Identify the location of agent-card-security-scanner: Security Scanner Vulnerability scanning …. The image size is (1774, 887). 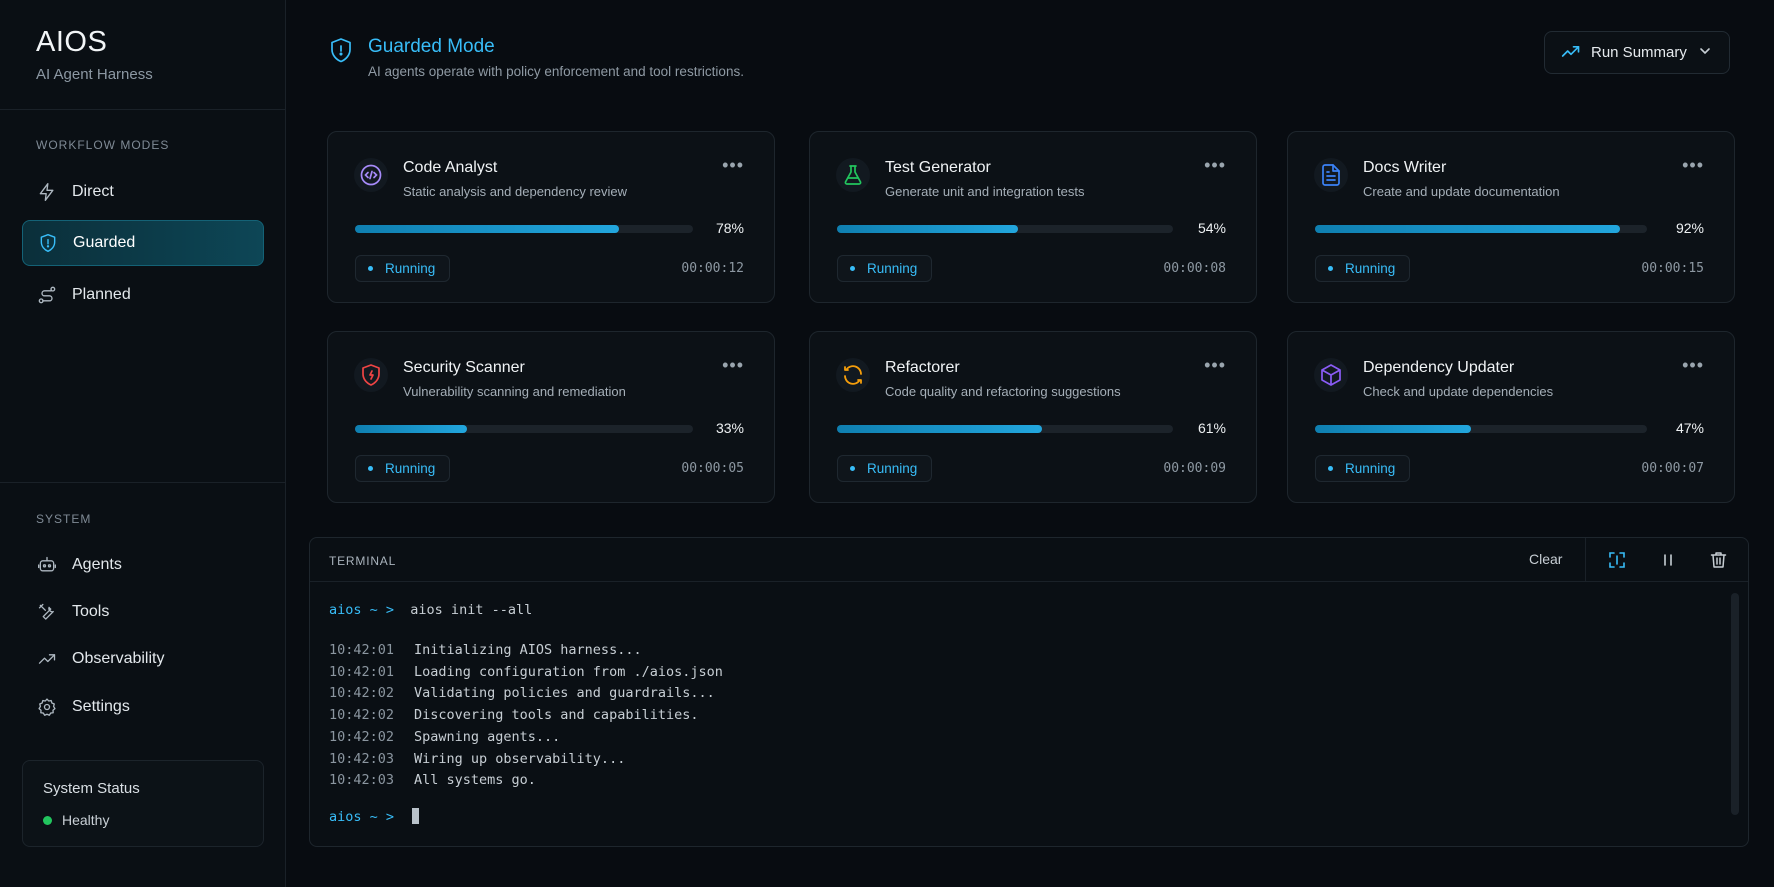
(551, 417).